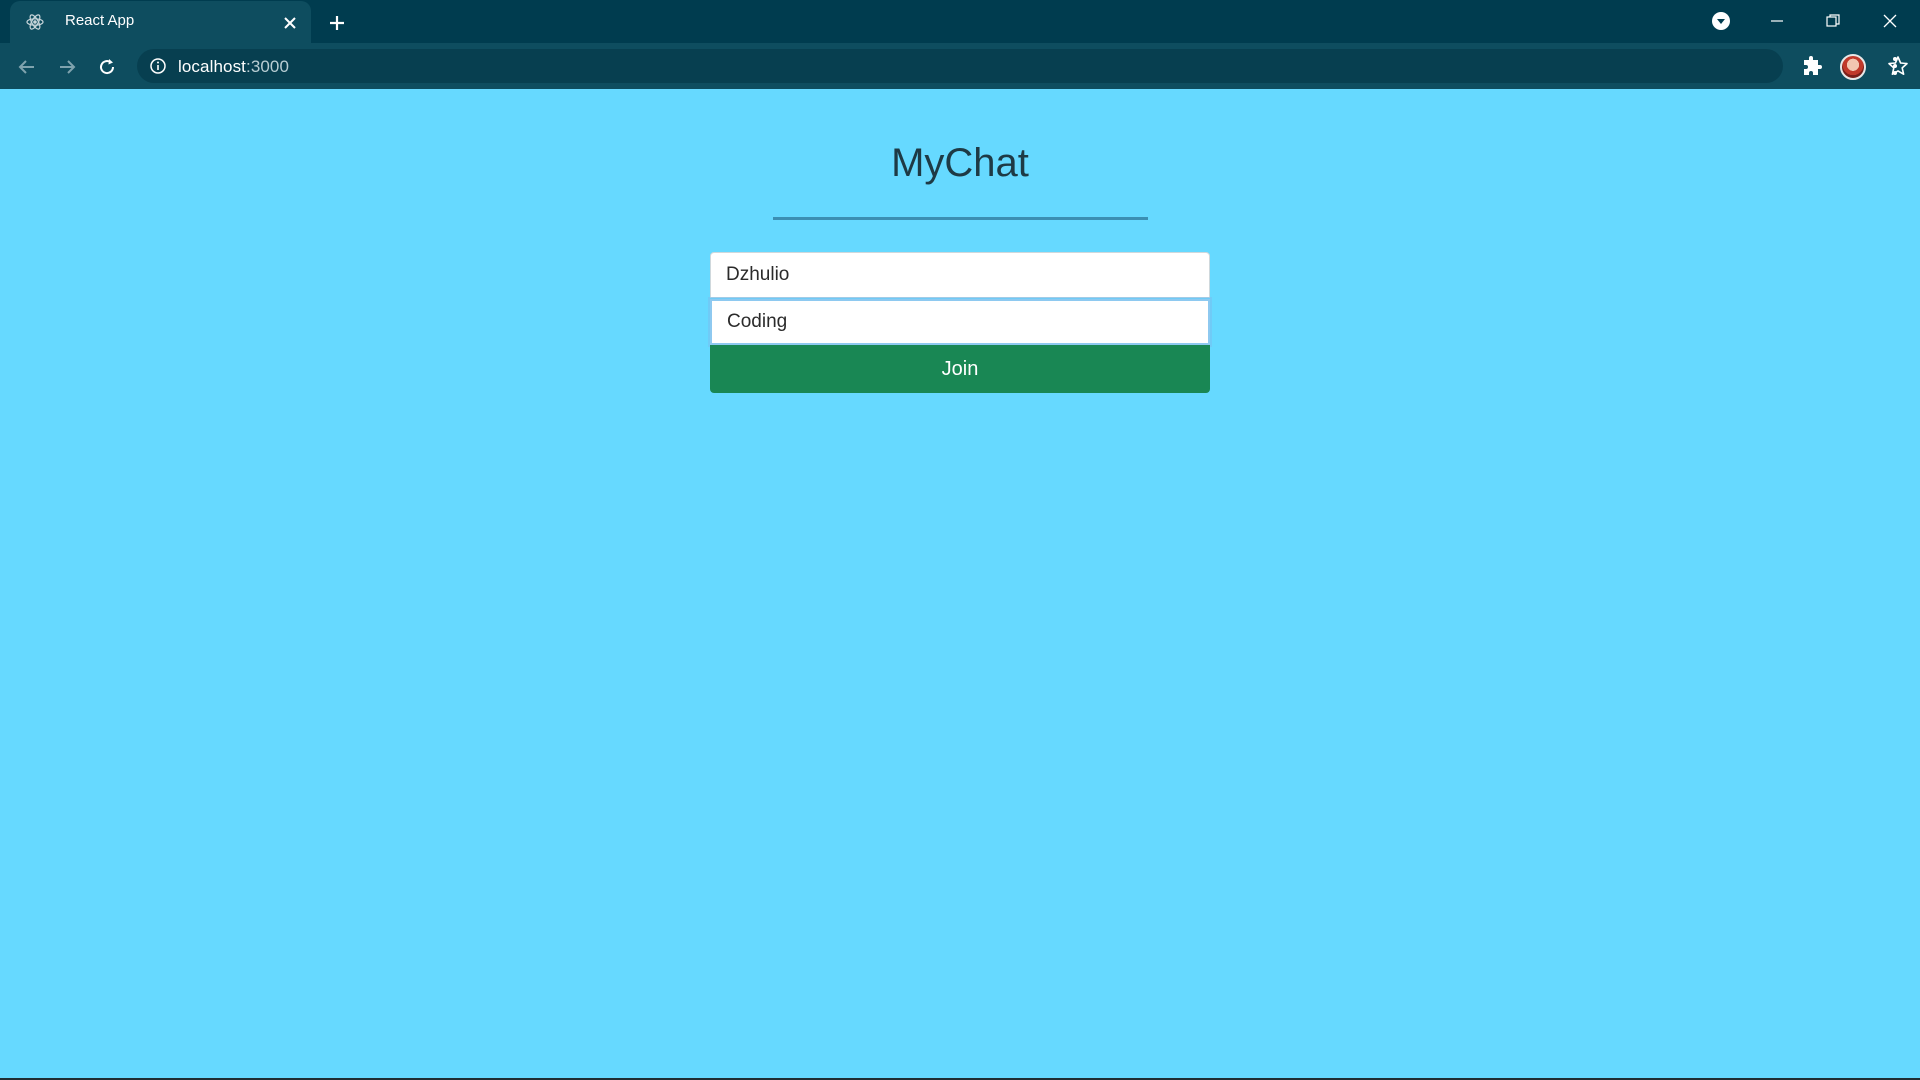 Image resolution: width=1920 pixels, height=1080 pixels. Describe the element at coordinates (100, 20) in the screenshot. I see `tab-title: React App` at that location.